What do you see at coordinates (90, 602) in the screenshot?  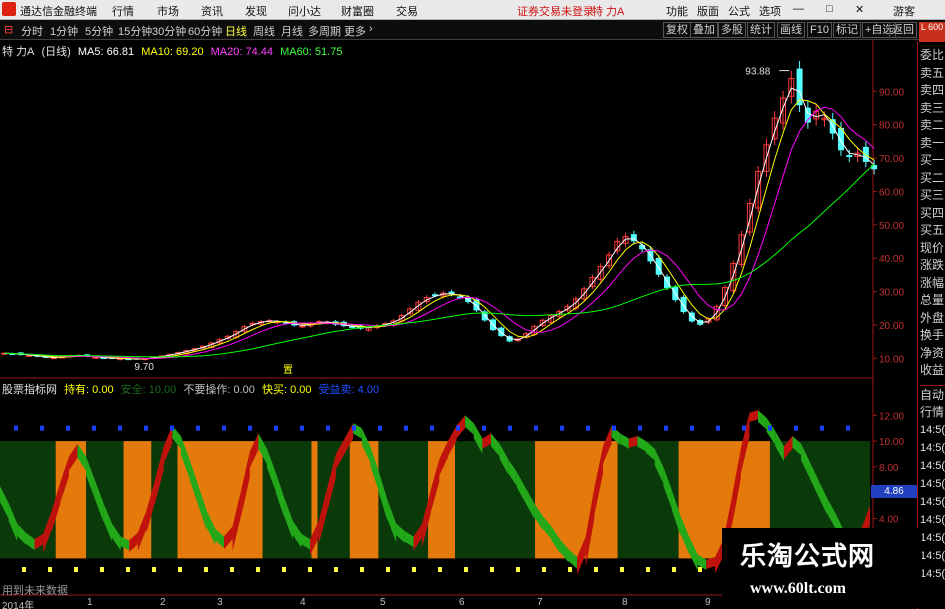 I see `x-tick-label: 1` at bounding box center [90, 602].